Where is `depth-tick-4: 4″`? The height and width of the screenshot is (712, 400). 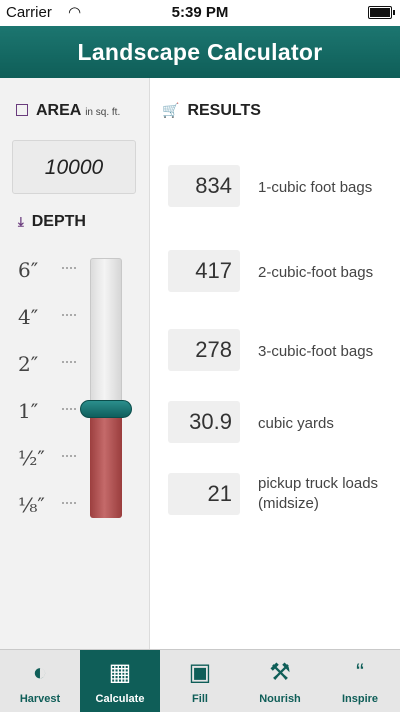
depth-tick-4: 4″ is located at coordinates (49, 317).